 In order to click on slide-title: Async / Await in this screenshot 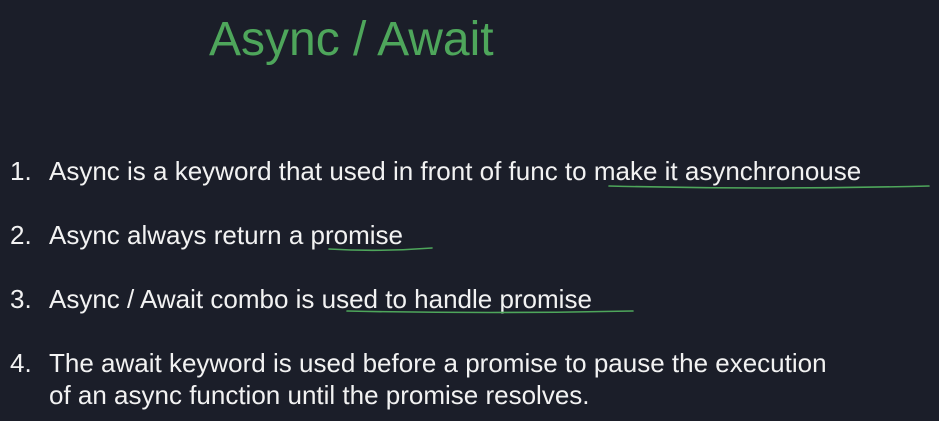, I will do `click(351, 39)`.